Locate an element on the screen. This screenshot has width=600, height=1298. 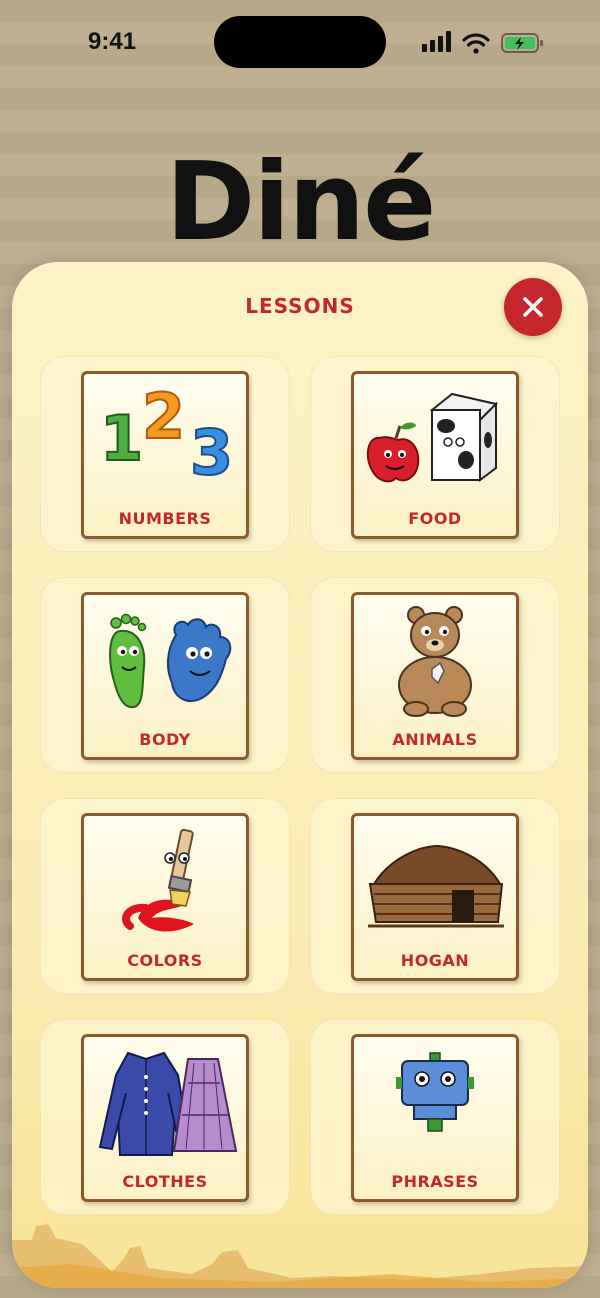
lesson-tile-food: FOOD is located at coordinates (435, 454).